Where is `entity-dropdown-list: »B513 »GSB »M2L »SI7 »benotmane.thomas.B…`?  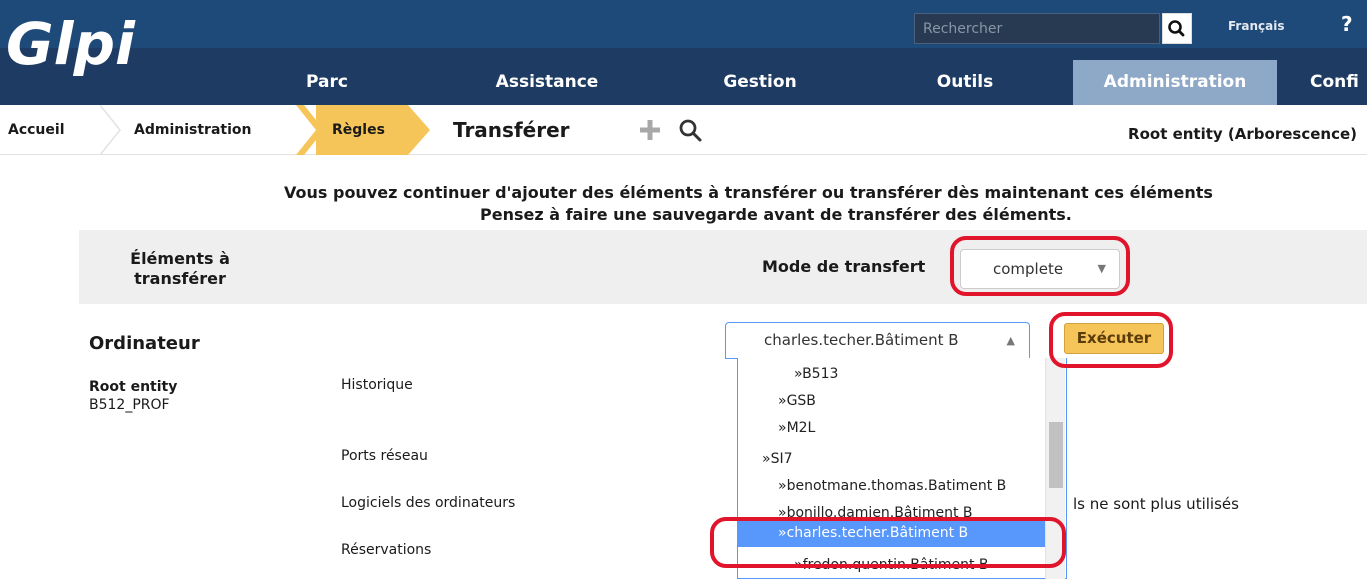 entity-dropdown-list: »B513 »GSB »M2L »SI7 »benotmane.thomas.B… is located at coordinates (902, 468).